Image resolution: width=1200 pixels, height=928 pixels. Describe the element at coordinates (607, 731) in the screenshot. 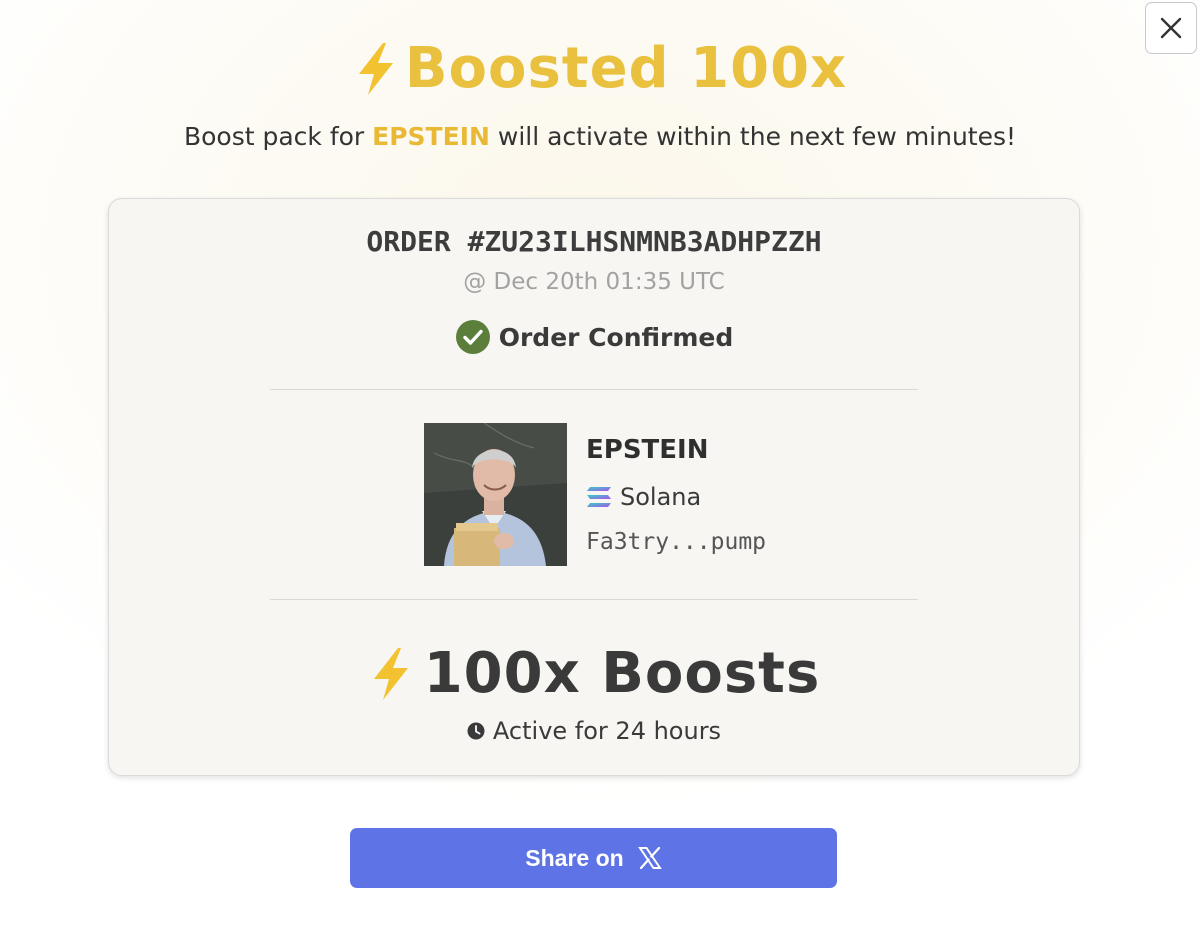

I see `boost-duration-label: Active for 24 hours` at that location.